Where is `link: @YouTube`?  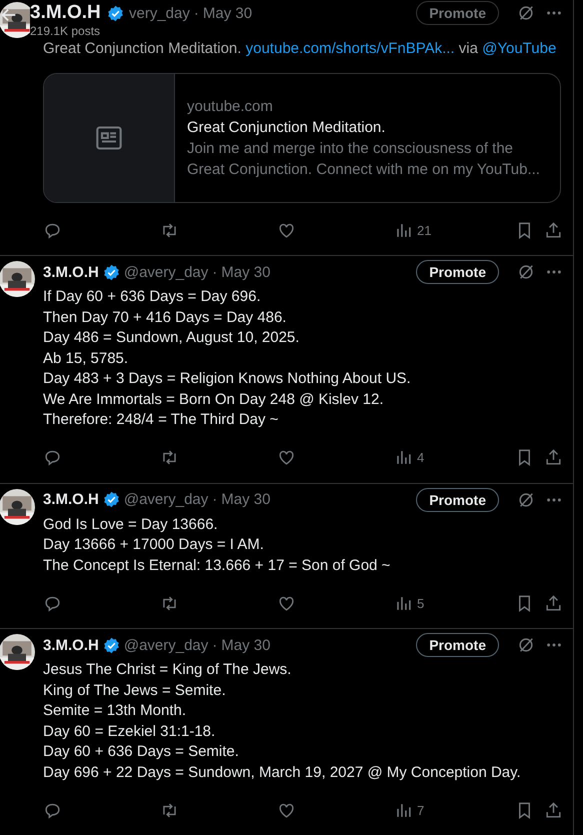 link: @YouTube is located at coordinates (519, 48).